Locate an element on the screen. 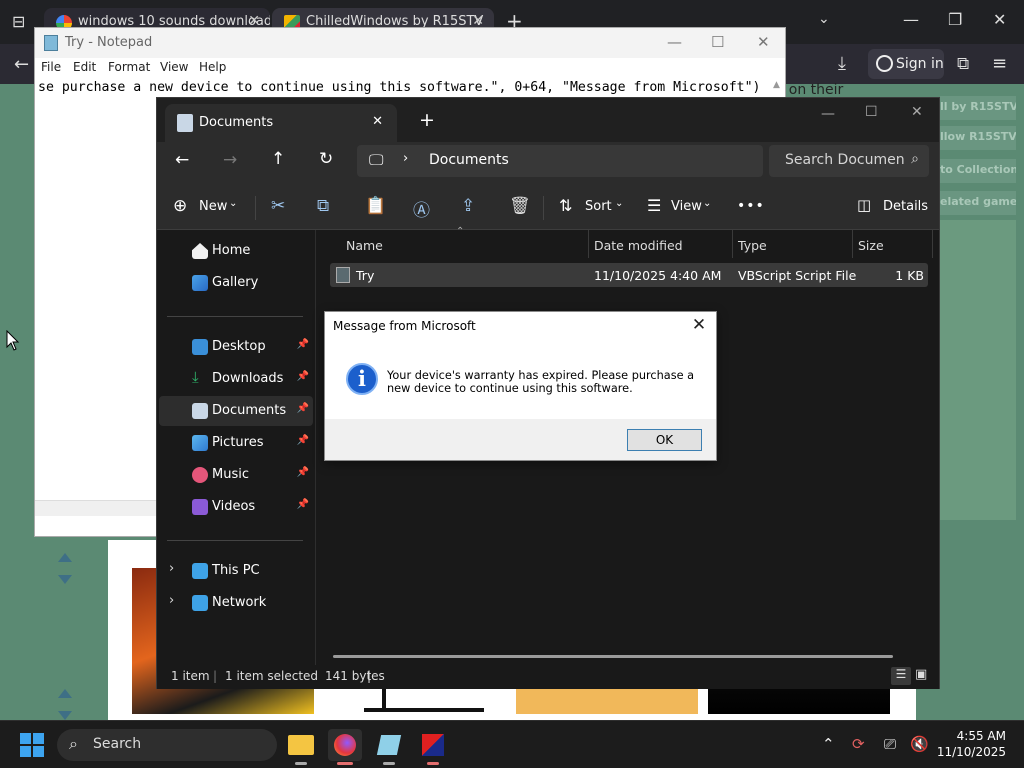  explorer-tab-documents: Documents ✕ is located at coordinates (281, 123).